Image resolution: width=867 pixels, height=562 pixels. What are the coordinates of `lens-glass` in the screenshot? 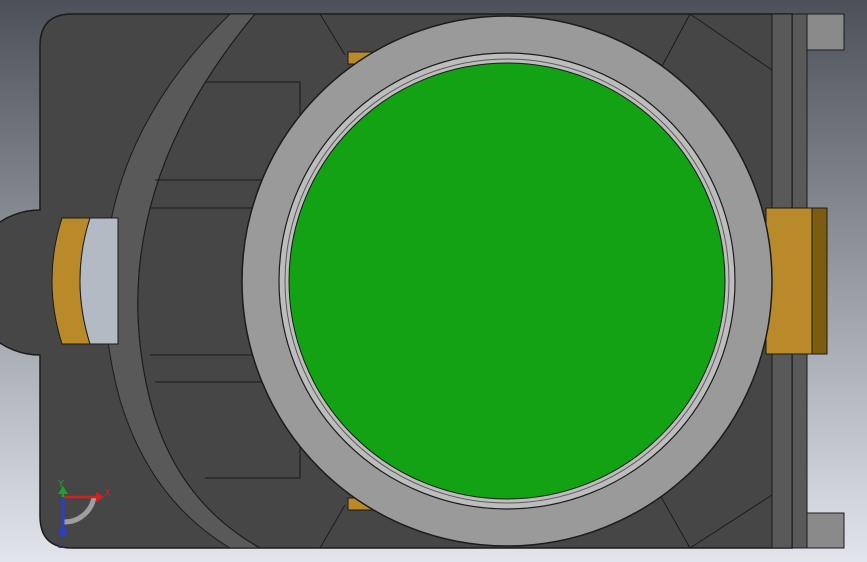 It's located at (99, 281).